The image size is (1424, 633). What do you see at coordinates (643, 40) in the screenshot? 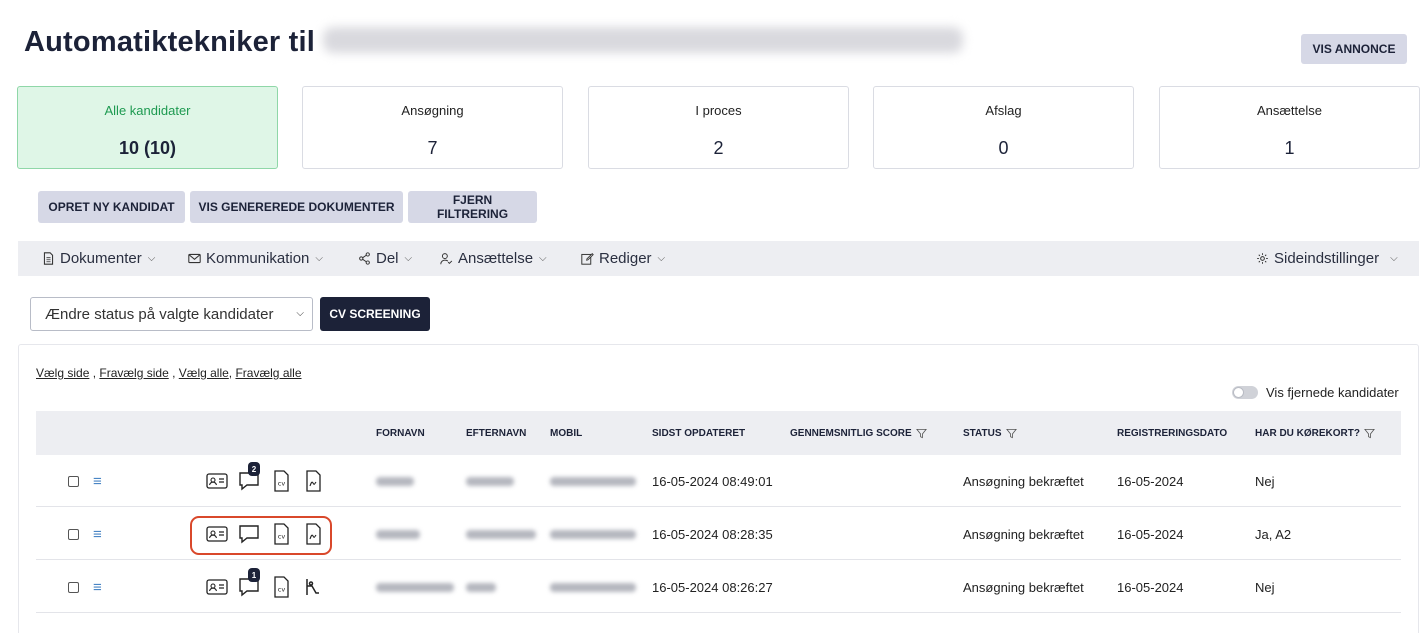
I see `redacted-title-part` at bounding box center [643, 40].